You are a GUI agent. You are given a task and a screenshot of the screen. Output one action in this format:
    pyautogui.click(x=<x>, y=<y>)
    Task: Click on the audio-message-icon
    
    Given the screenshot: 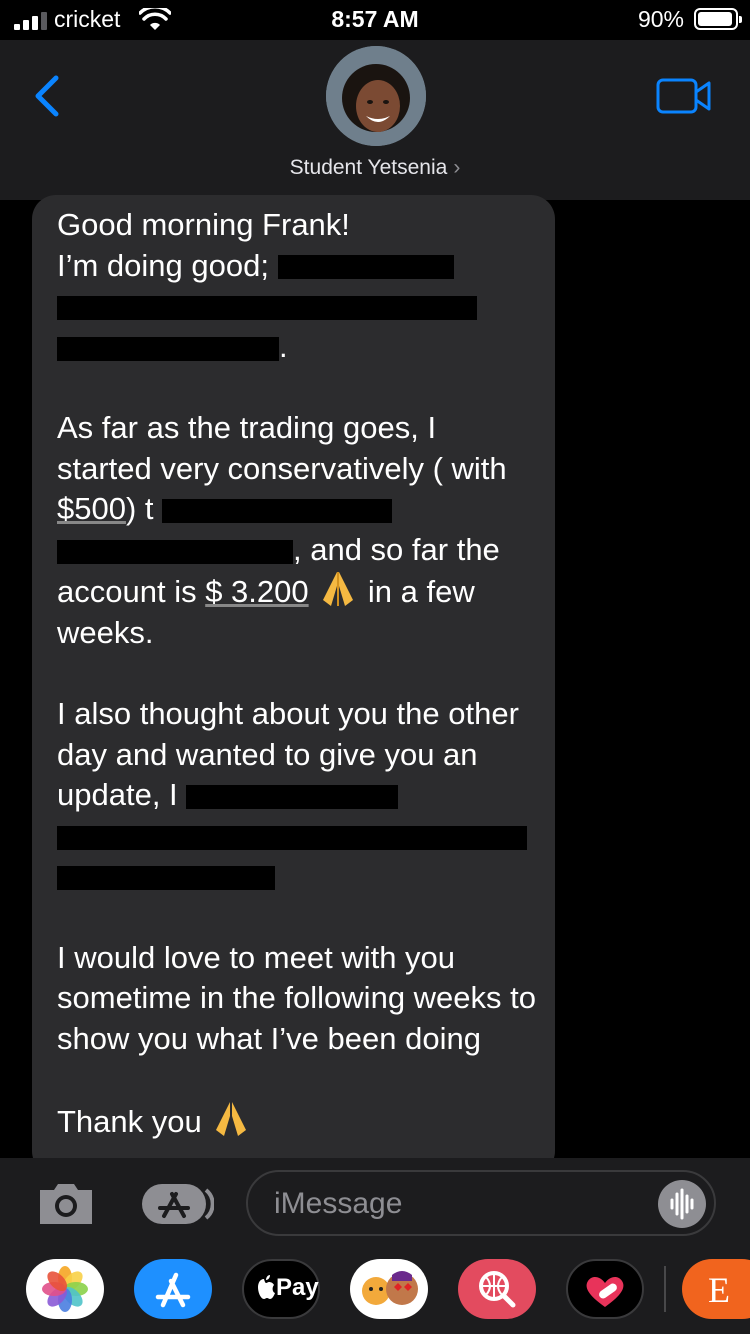 What is the action you would take?
    pyautogui.click(x=682, y=1204)
    